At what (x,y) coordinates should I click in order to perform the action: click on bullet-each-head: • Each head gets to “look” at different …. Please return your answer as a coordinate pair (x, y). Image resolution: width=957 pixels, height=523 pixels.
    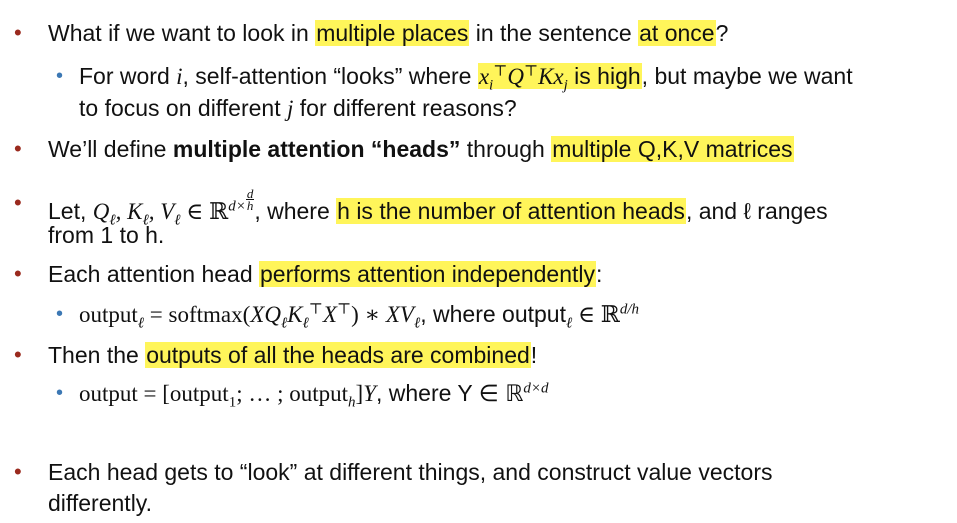
    Looking at the image, I should click on (393, 472).